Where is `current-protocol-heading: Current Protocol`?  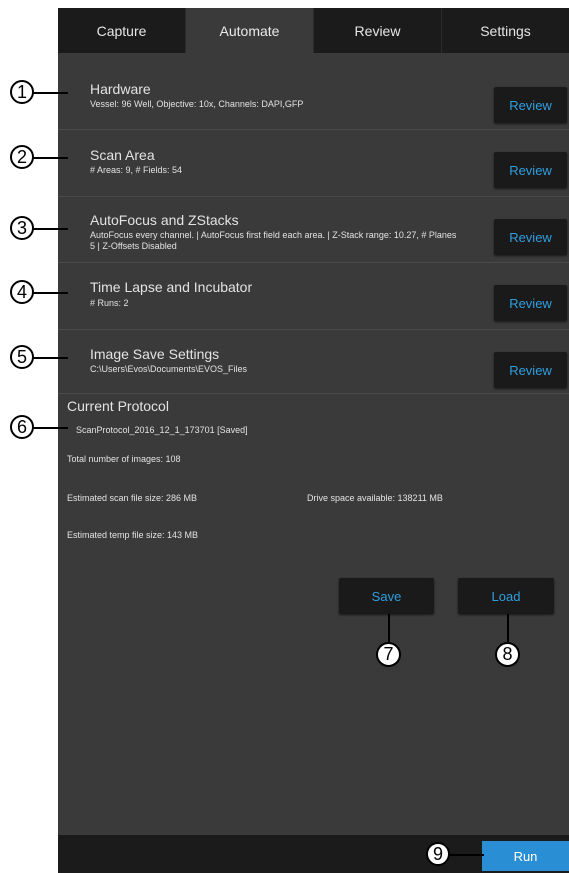 current-protocol-heading: Current Protocol is located at coordinates (118, 406).